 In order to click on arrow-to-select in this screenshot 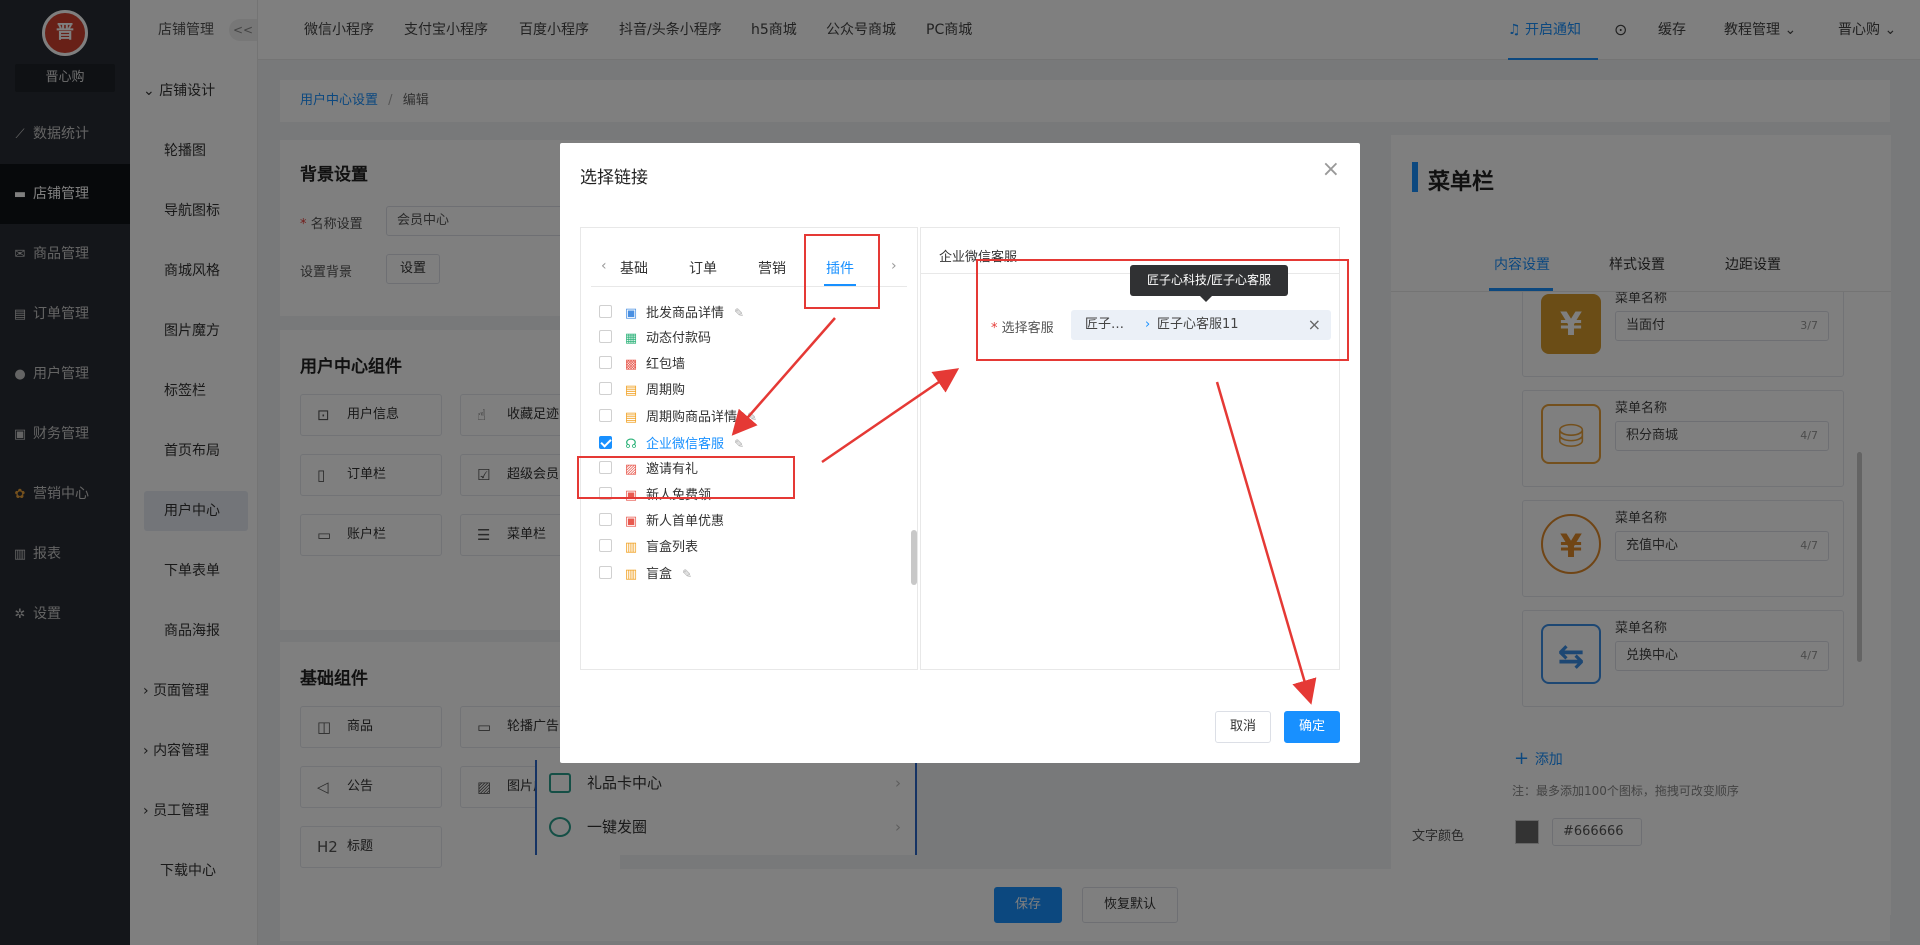, I will do `click(890, 416)`.